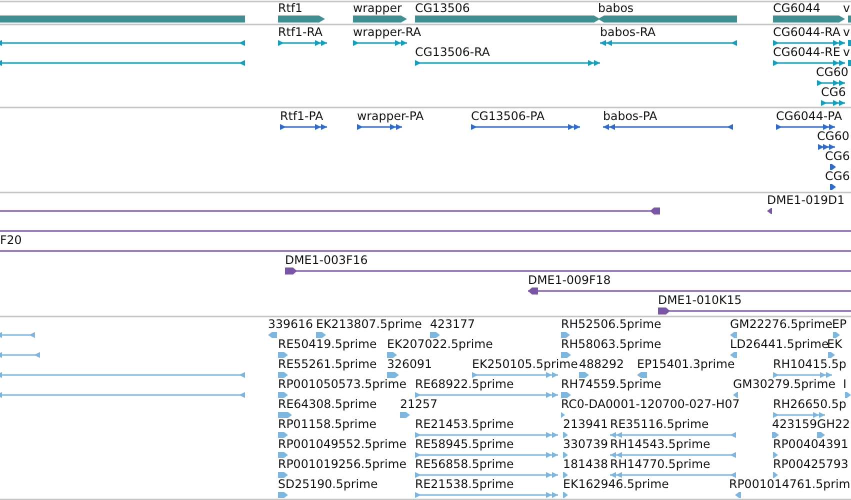  I want to click on clone-label: F20, so click(11, 240).